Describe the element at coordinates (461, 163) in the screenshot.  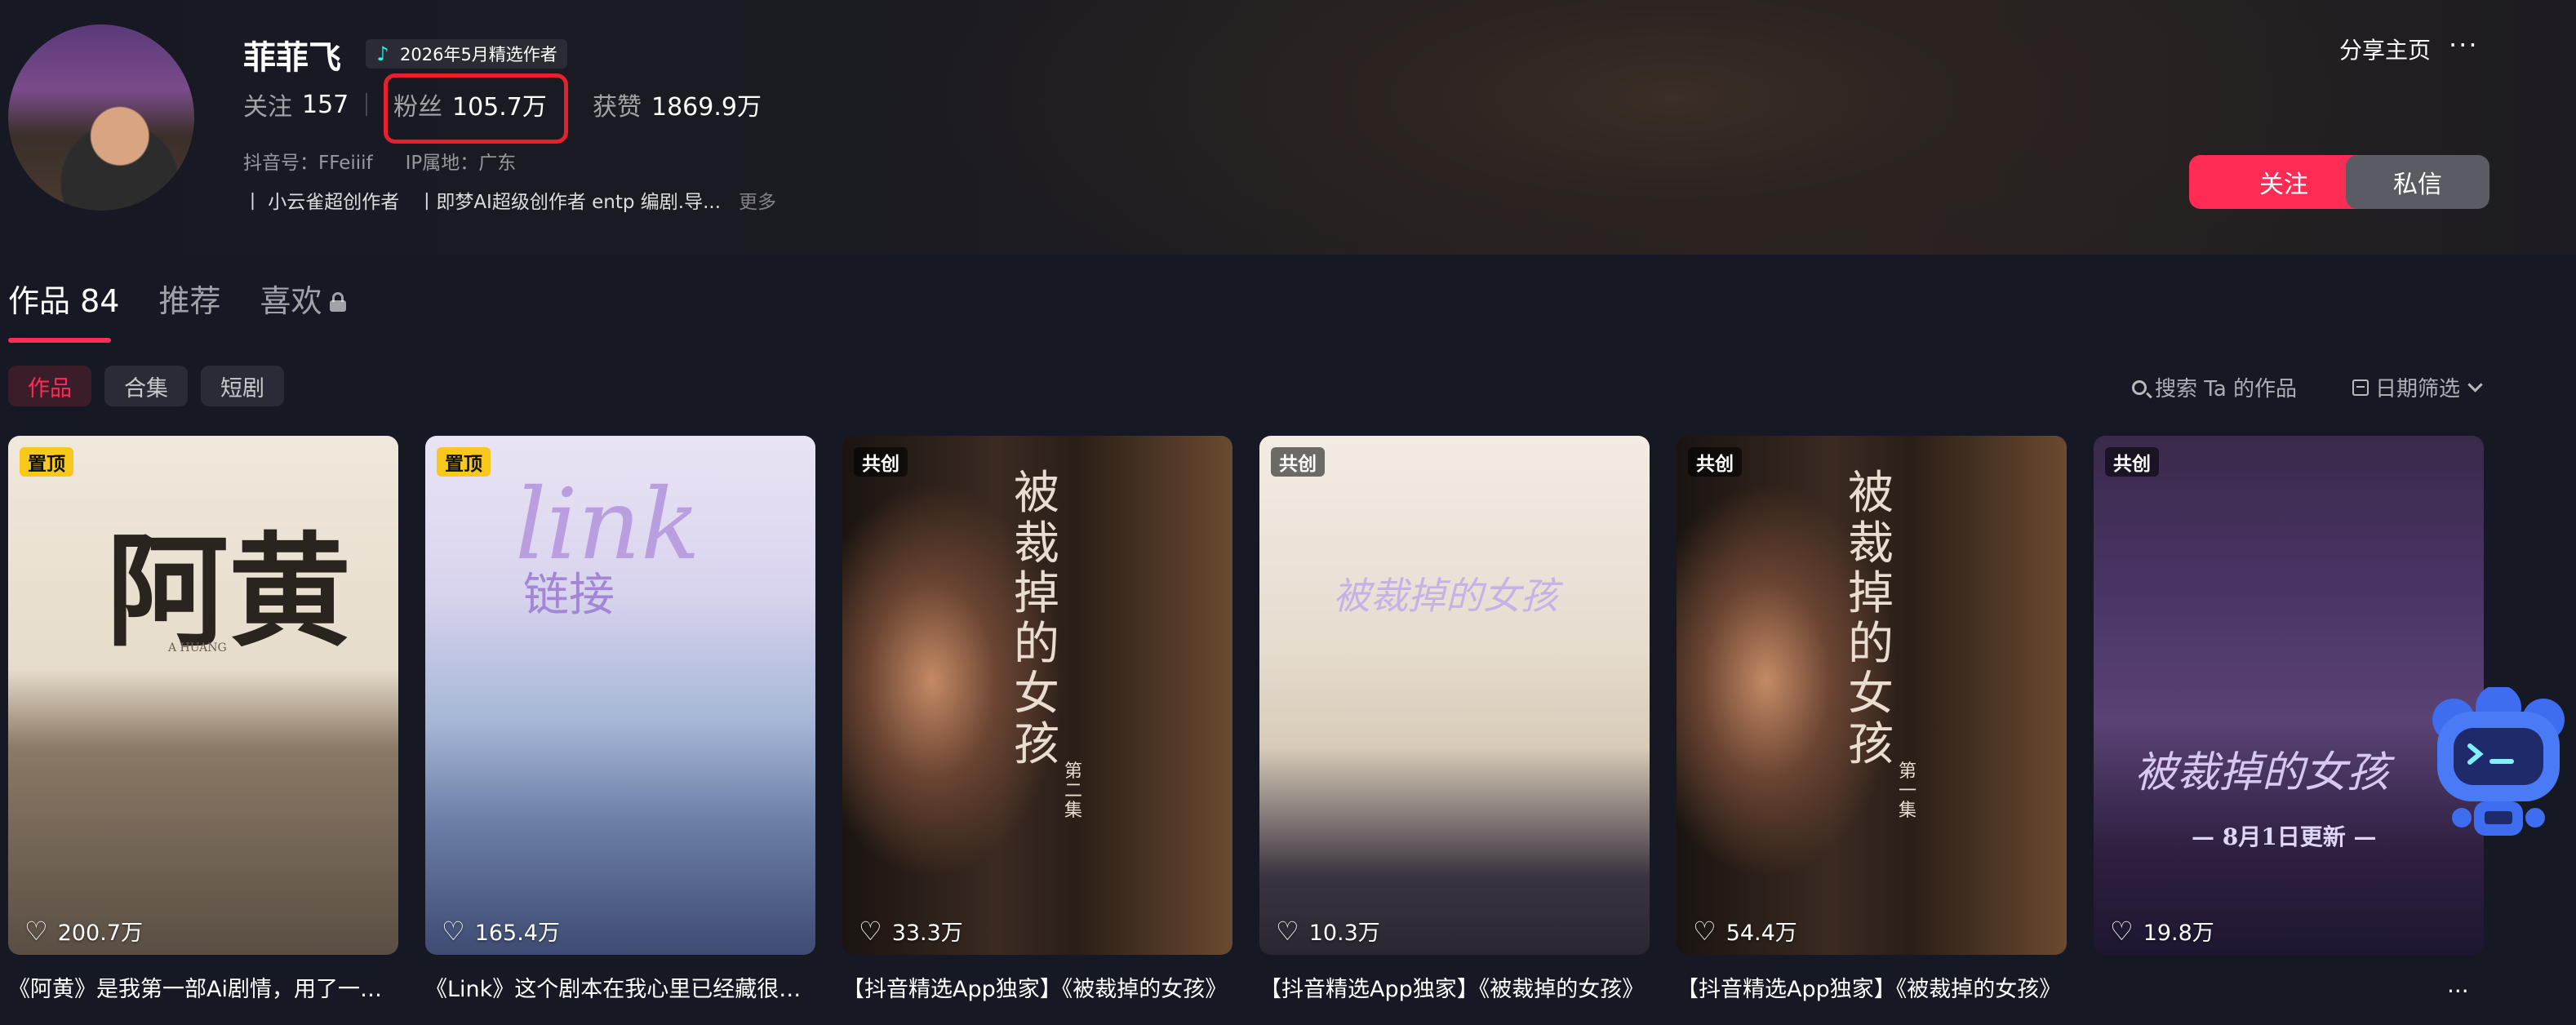
I see `ip-location: IP属地：广东` at that location.